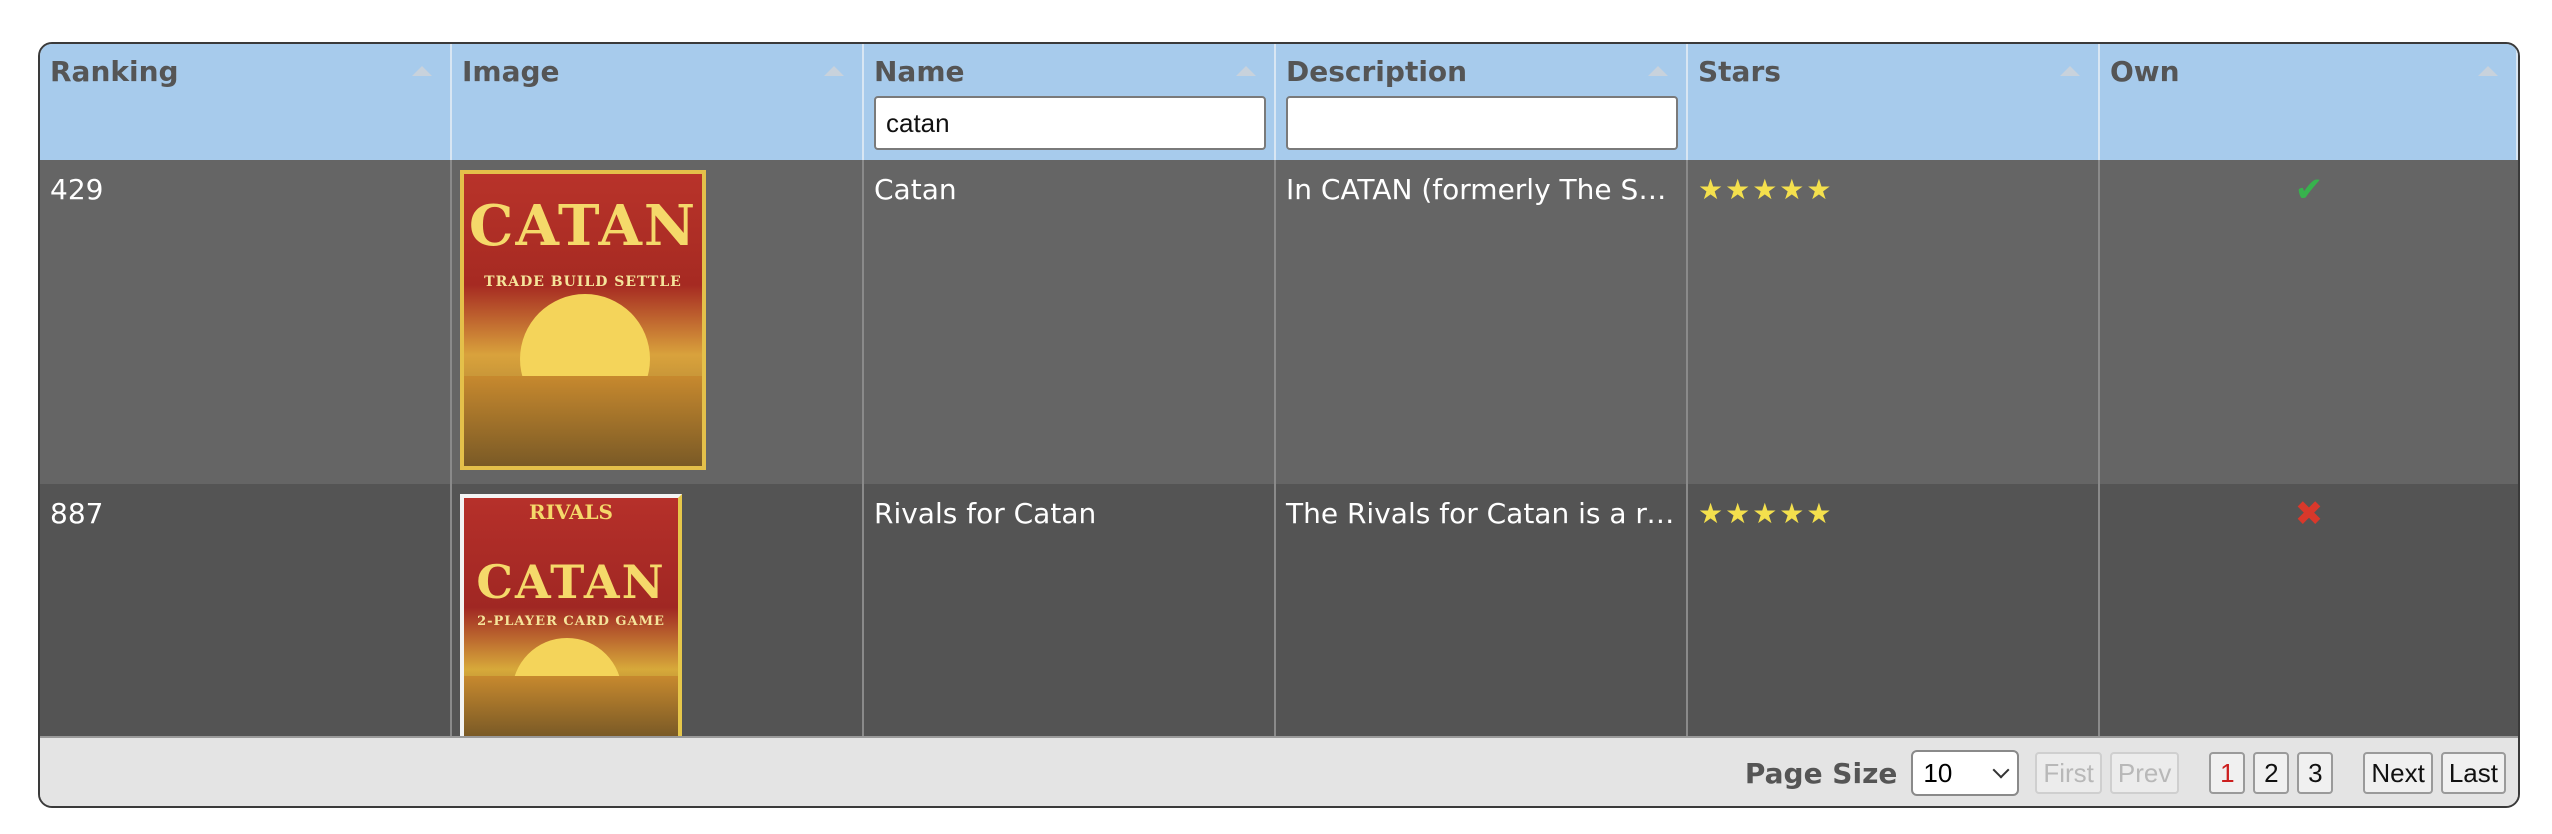 The width and height of the screenshot is (2552, 834). What do you see at coordinates (1482, 123) in the screenshot?
I see `description-filter-input` at bounding box center [1482, 123].